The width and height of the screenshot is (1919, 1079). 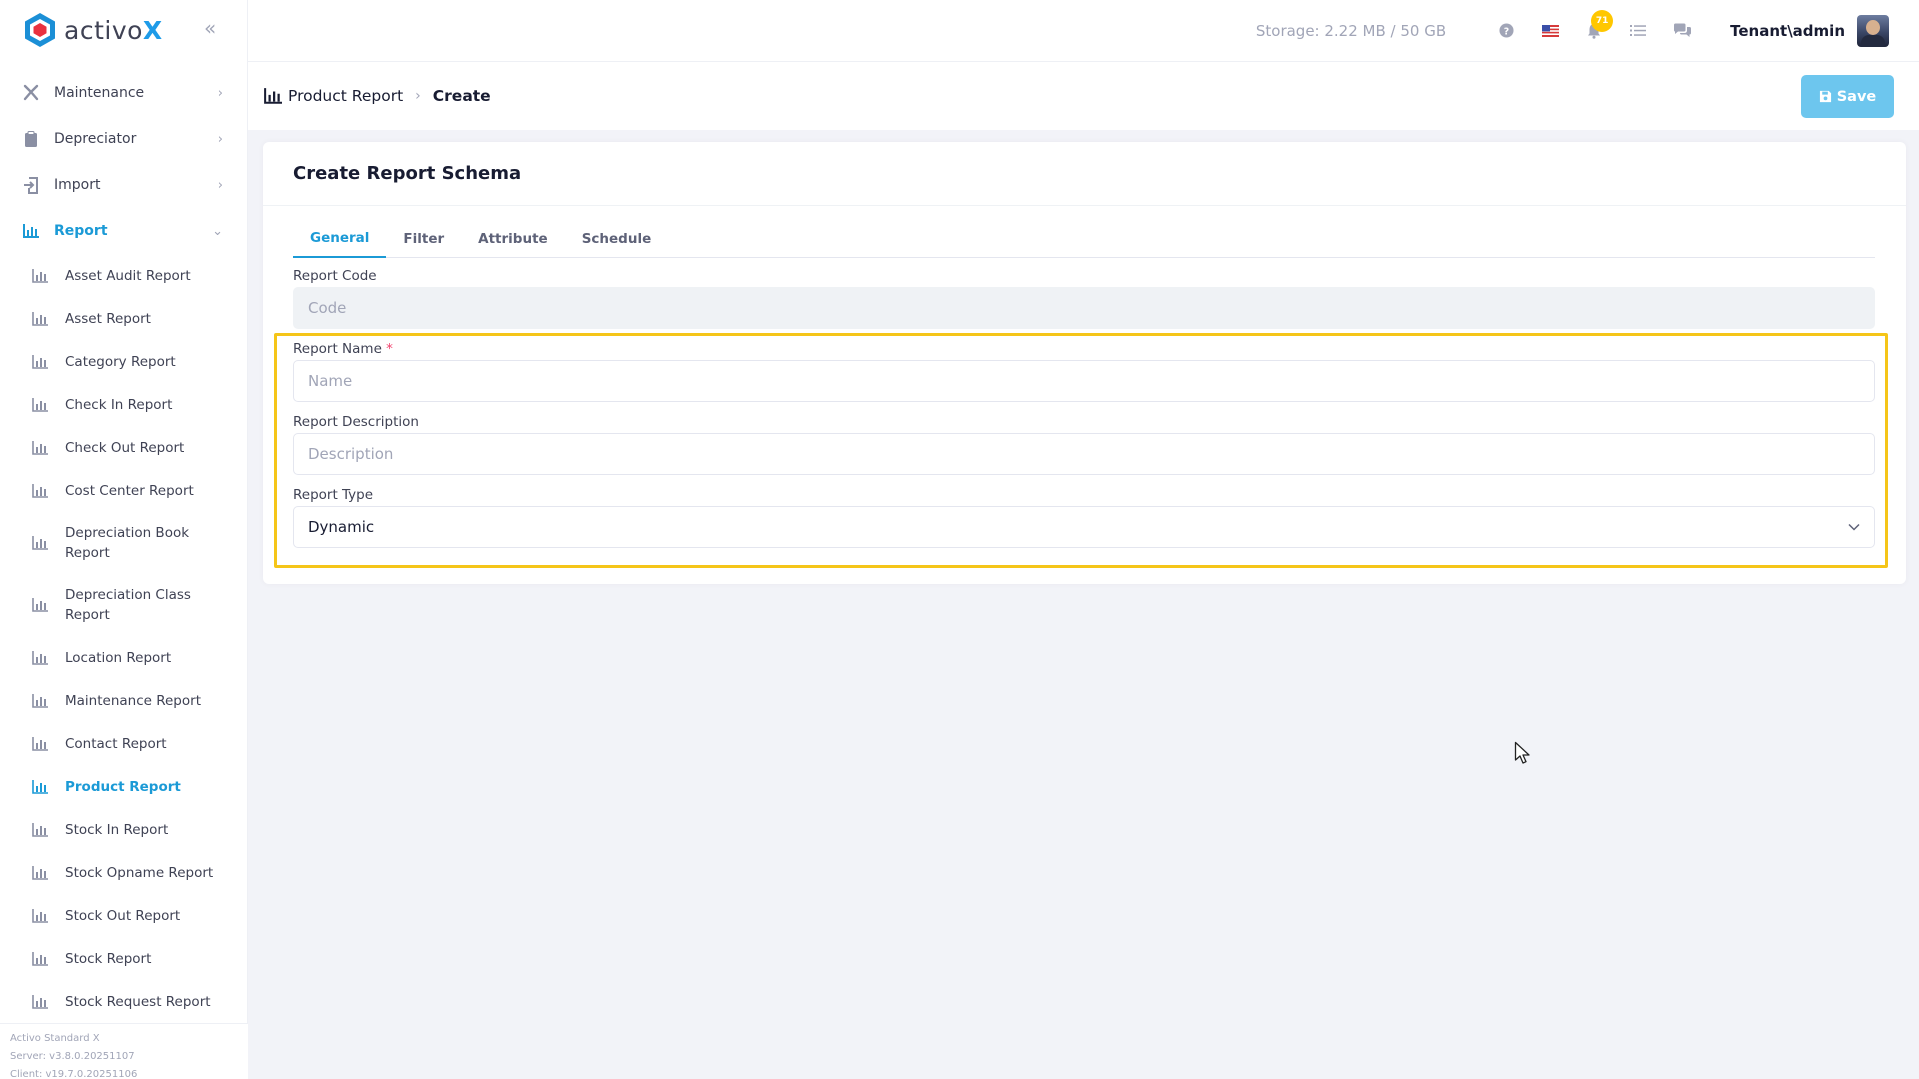 What do you see at coordinates (123, 93) in the screenshot?
I see `sidebar-item-maintenance: Maintenance ›` at bounding box center [123, 93].